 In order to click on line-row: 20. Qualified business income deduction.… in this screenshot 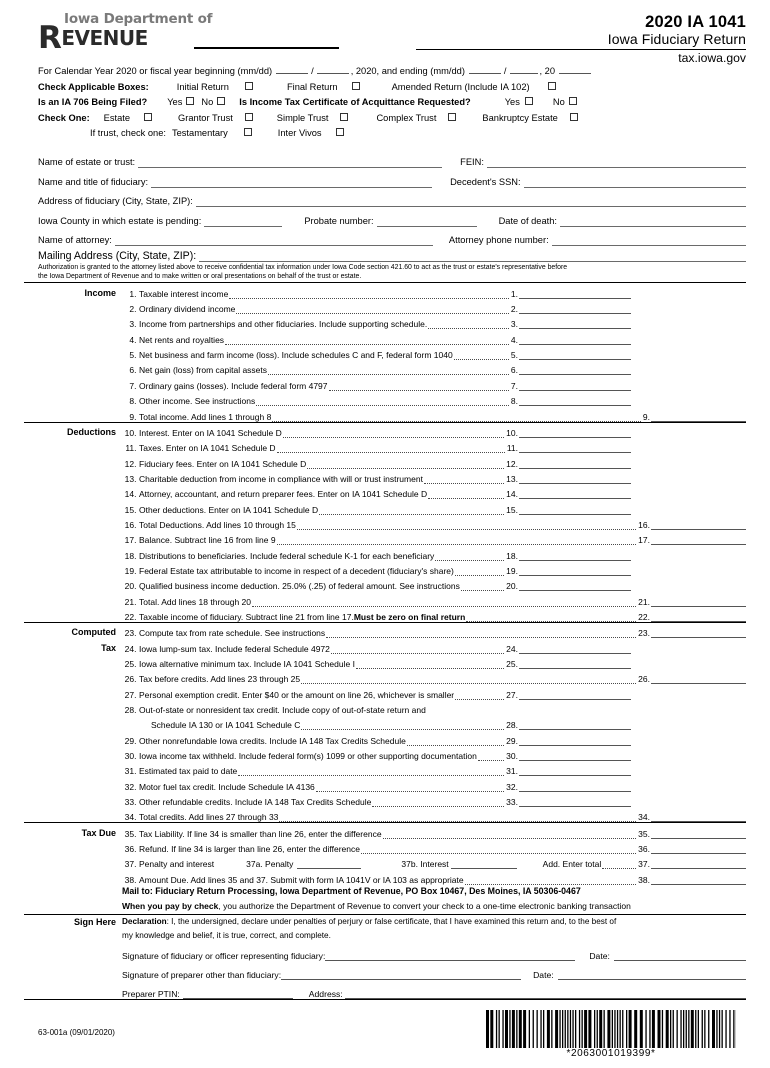, I will do `click(385, 583)`.